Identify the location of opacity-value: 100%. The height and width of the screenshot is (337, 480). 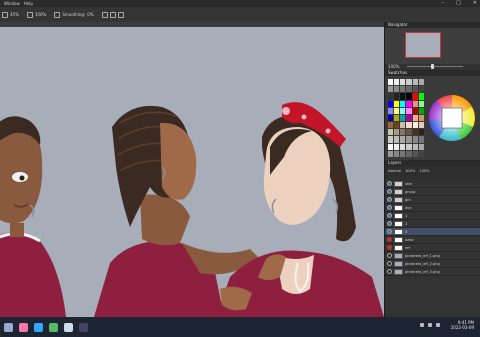
(410, 171).